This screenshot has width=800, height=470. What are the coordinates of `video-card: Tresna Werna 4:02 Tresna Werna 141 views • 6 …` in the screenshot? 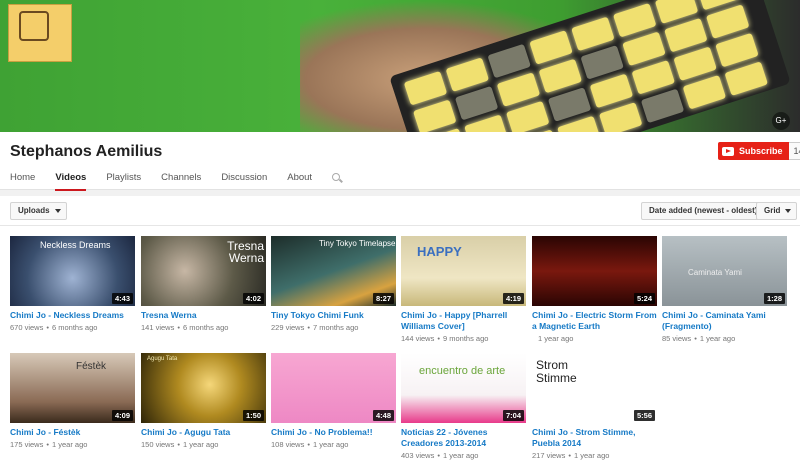 It's located at (203, 284).